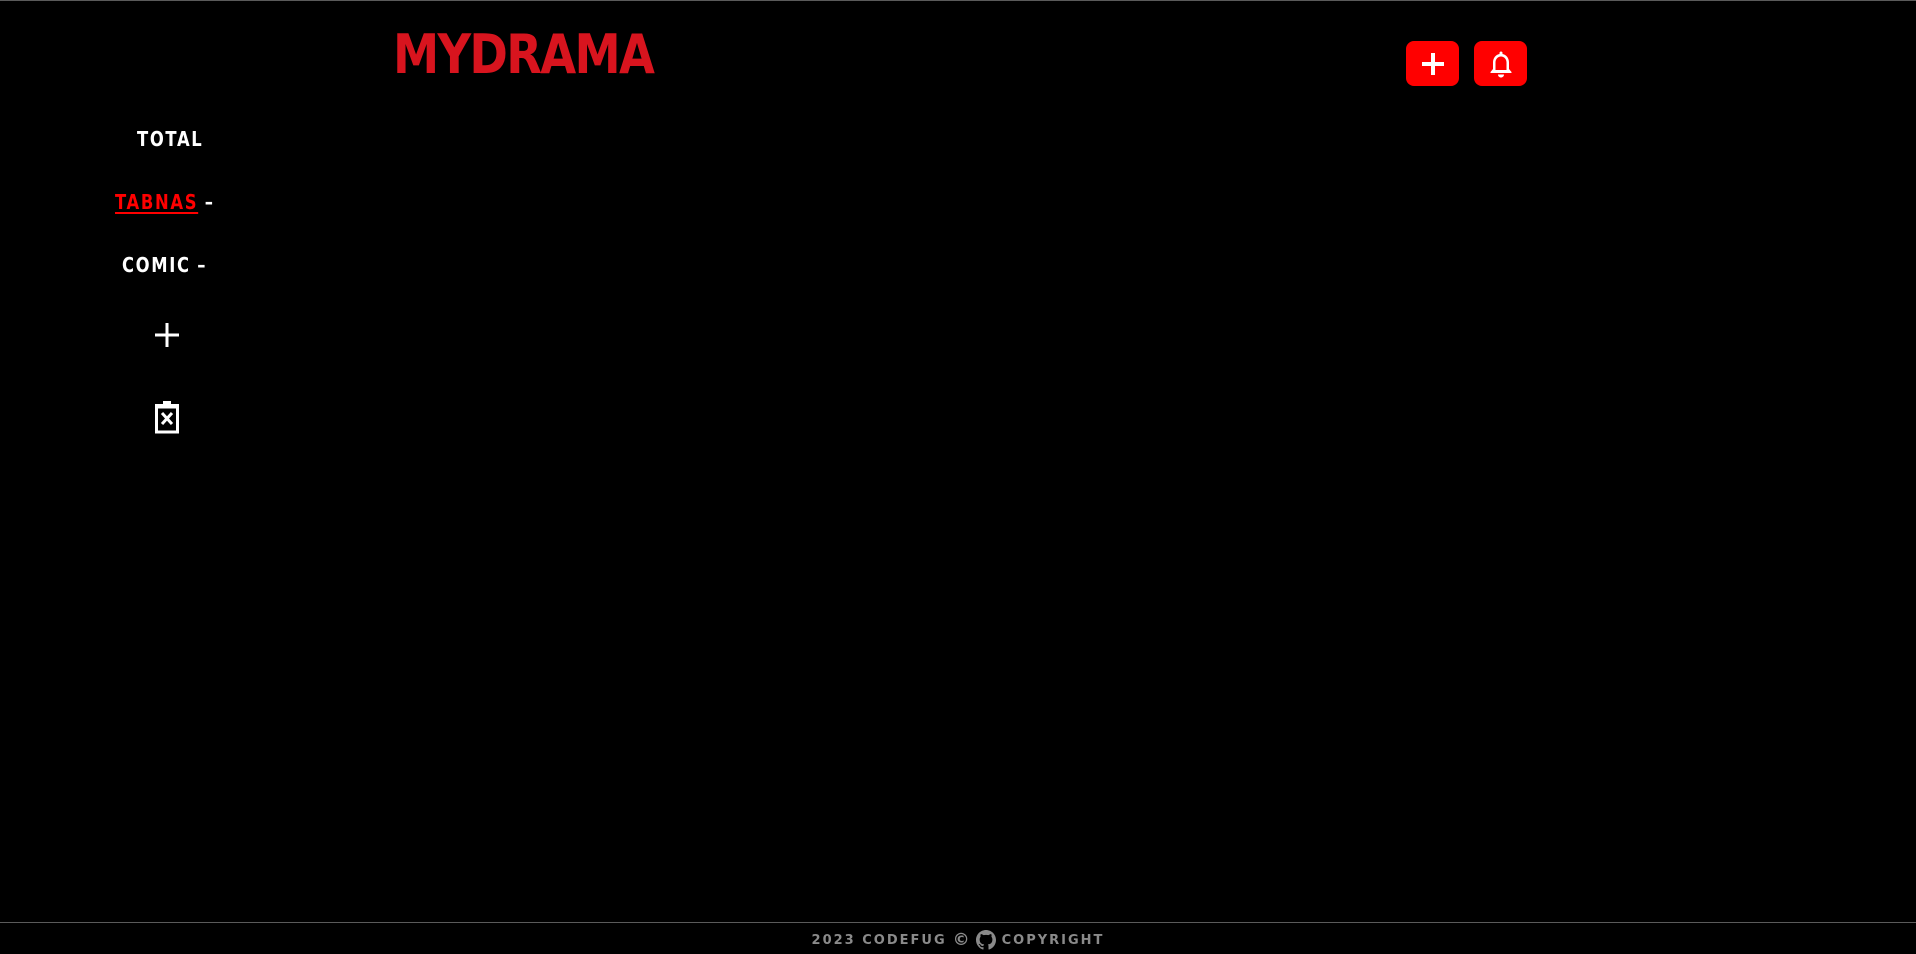 The width and height of the screenshot is (1916, 954). Describe the element at coordinates (157, 202) in the screenshot. I see `sidebar-item-label: TABNAS` at that location.